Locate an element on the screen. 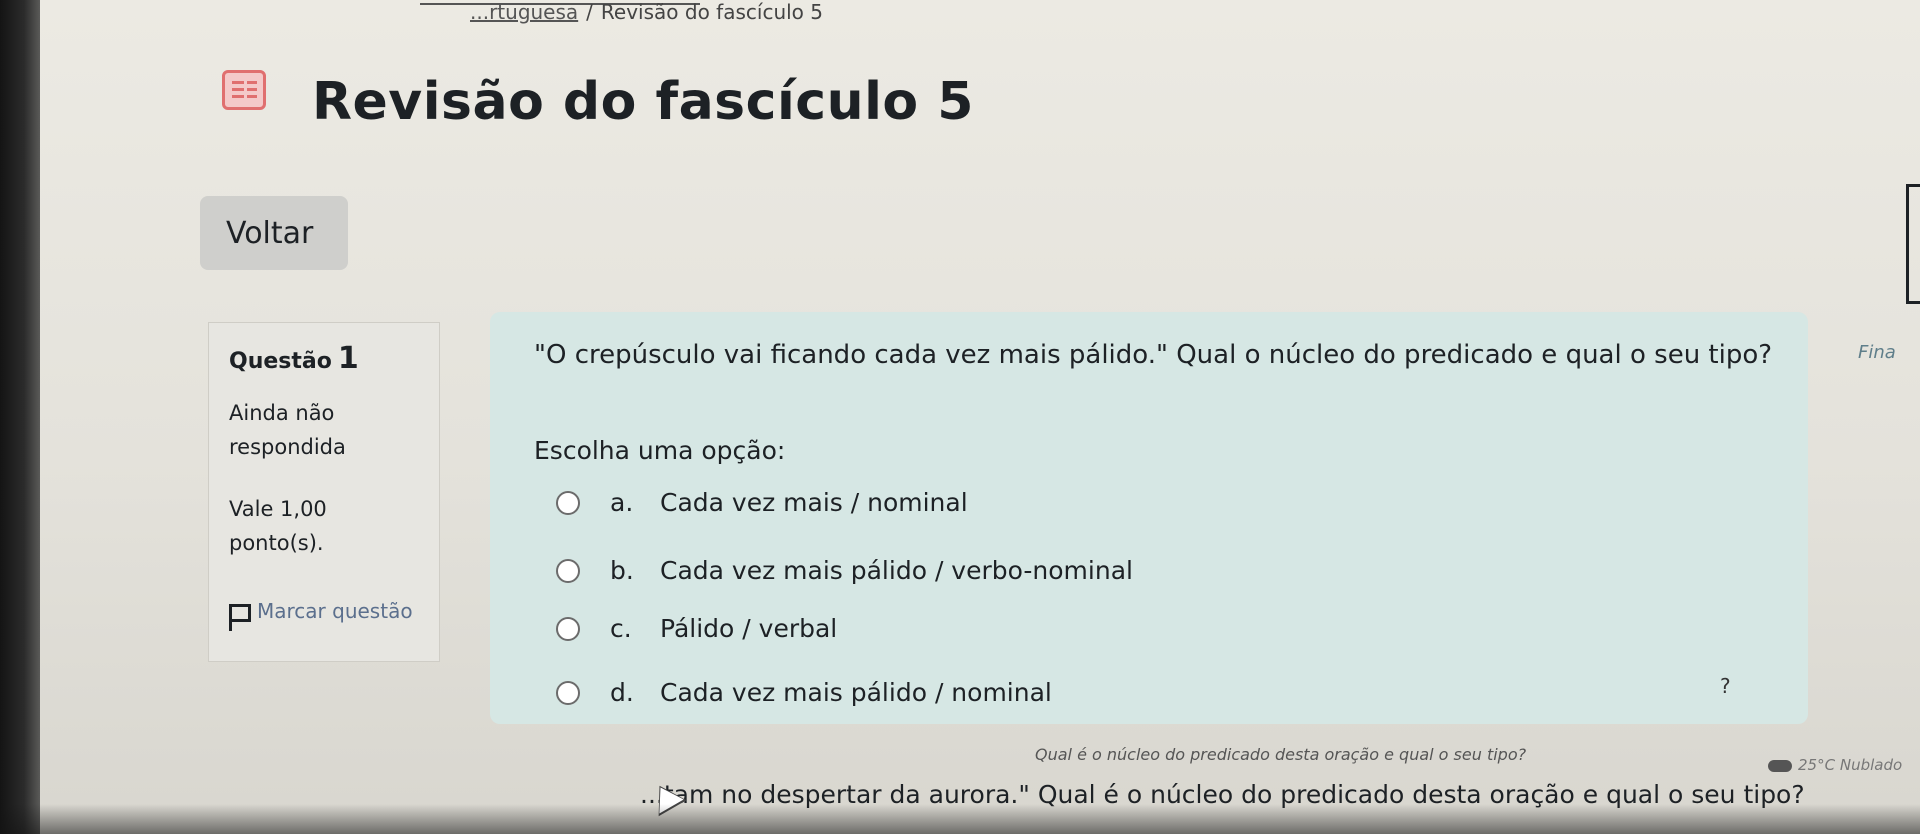 The height and width of the screenshot is (834, 1920). answer-option-c: c. Pálido / verbal is located at coordinates (696, 628).